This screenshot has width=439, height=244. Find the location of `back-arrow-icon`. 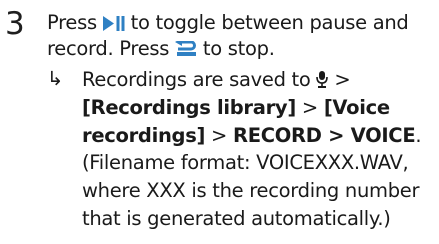

back-arrow-icon is located at coordinates (186, 49).